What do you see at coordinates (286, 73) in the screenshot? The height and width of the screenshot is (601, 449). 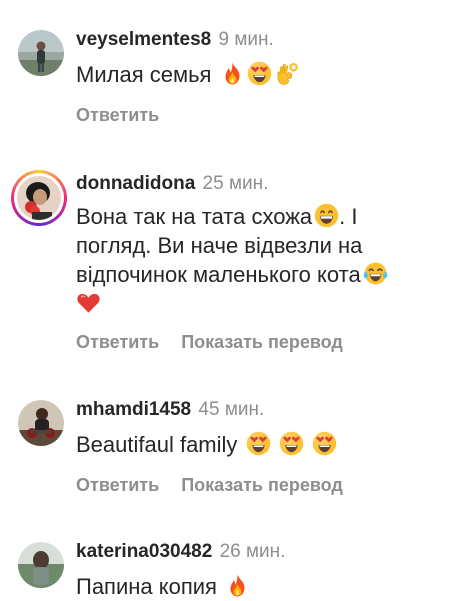 I see `ok-hand-emoji` at bounding box center [286, 73].